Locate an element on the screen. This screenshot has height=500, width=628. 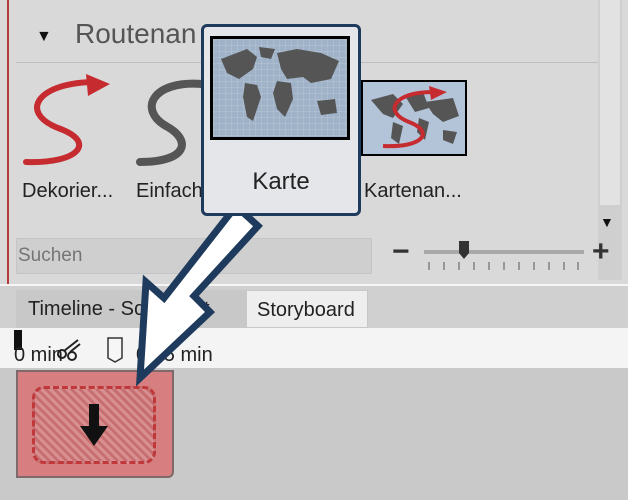
map-thumbnail is located at coordinates (280, 88).